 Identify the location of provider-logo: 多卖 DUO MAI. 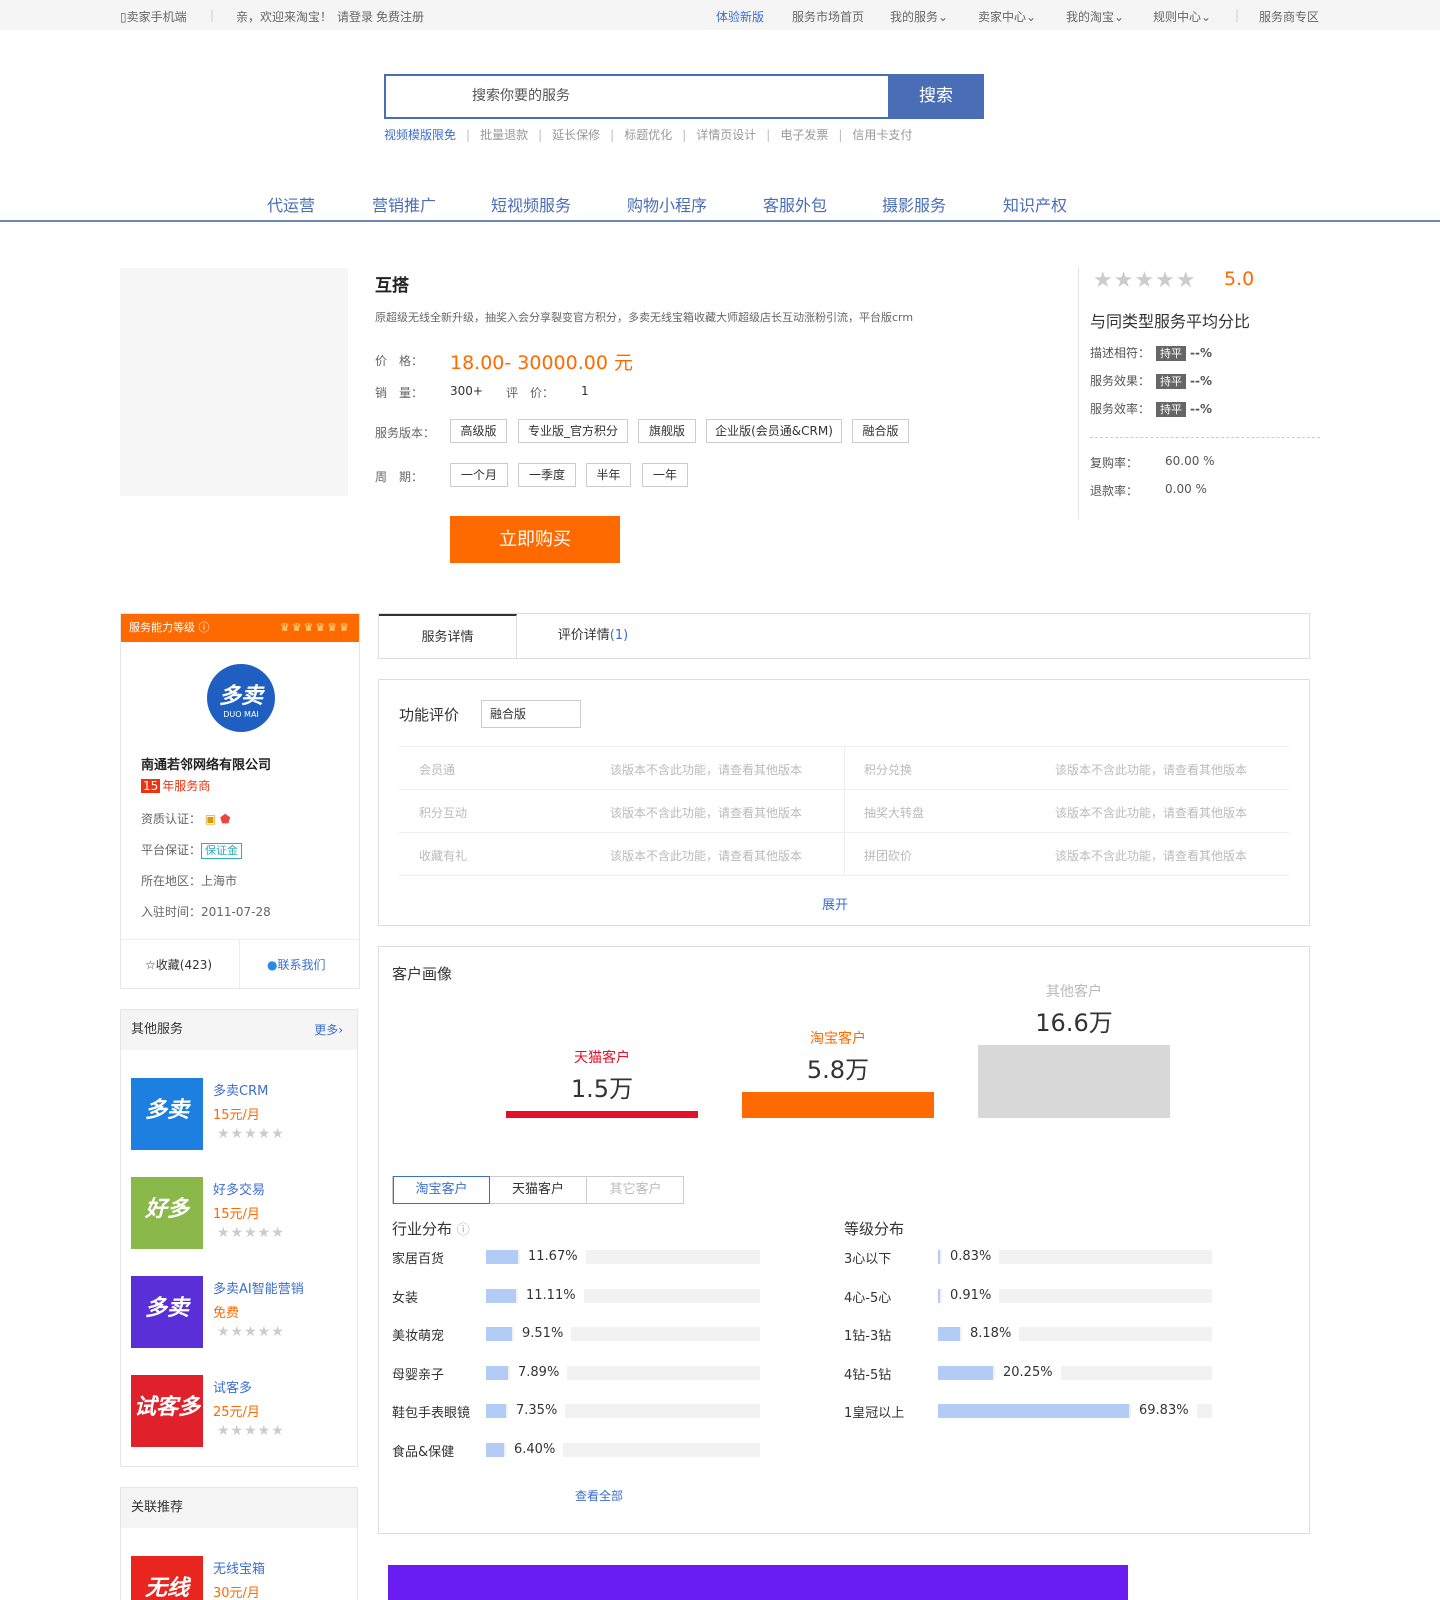
(241, 698).